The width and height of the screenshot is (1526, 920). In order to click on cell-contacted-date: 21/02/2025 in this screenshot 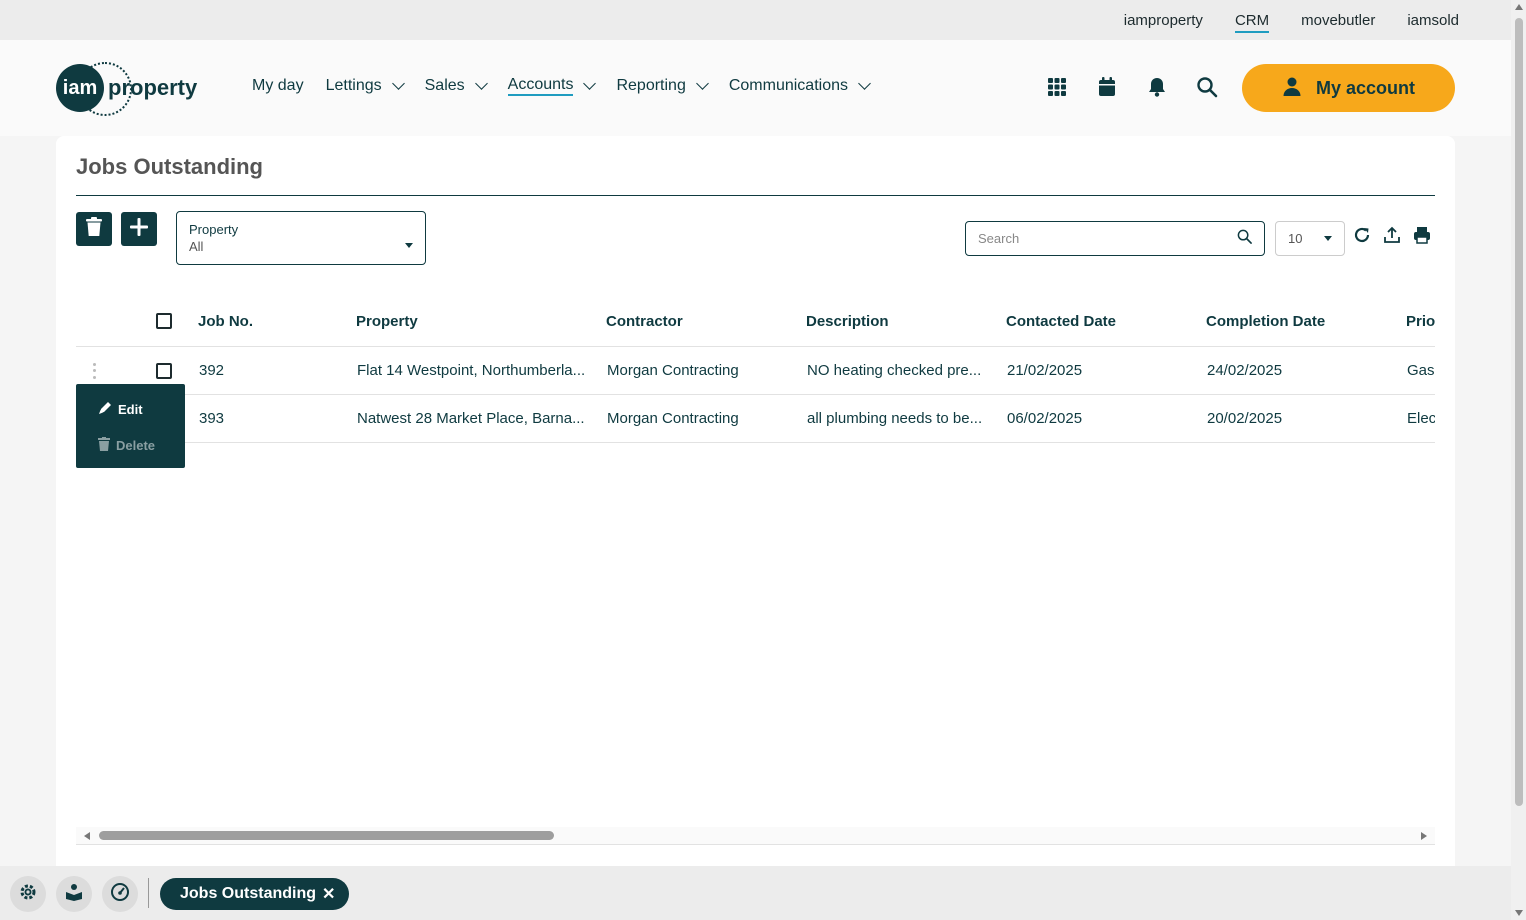, I will do `click(1045, 370)`.